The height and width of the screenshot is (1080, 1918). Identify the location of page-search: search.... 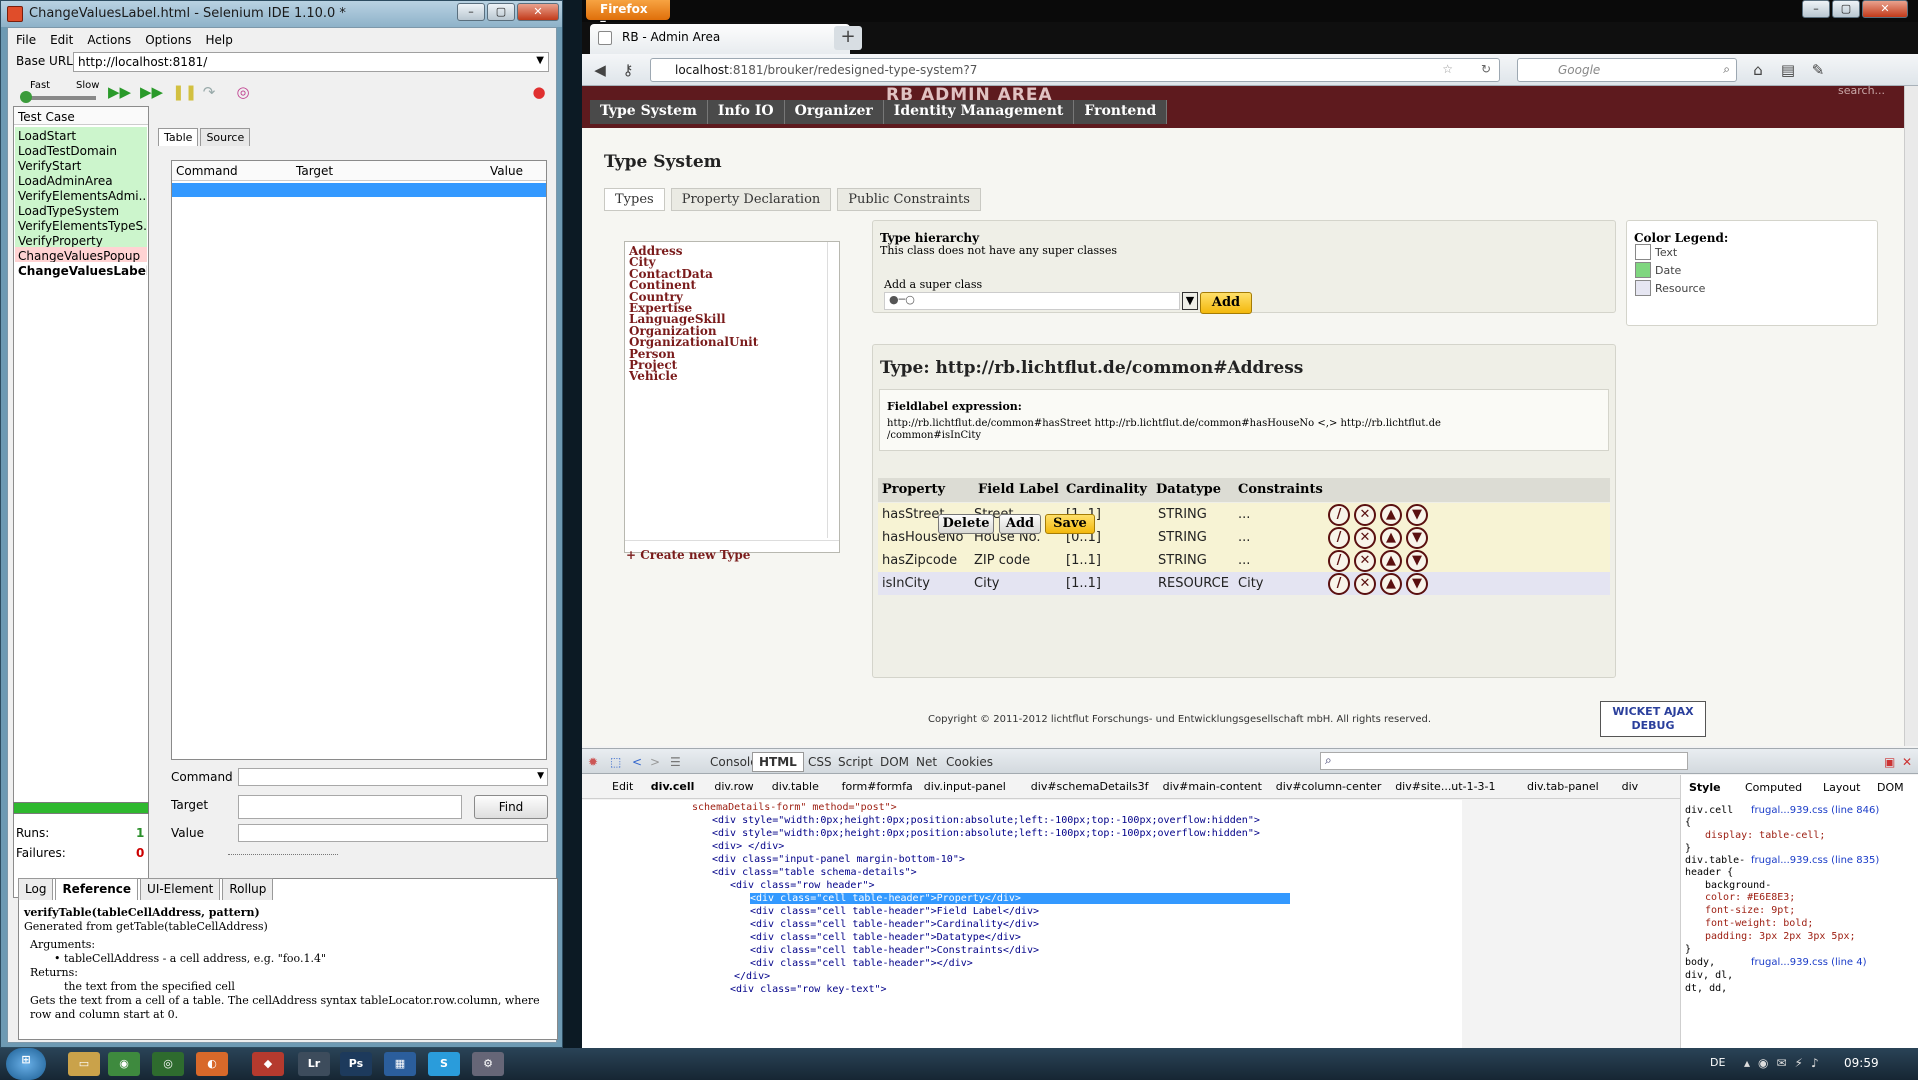
(1861, 91).